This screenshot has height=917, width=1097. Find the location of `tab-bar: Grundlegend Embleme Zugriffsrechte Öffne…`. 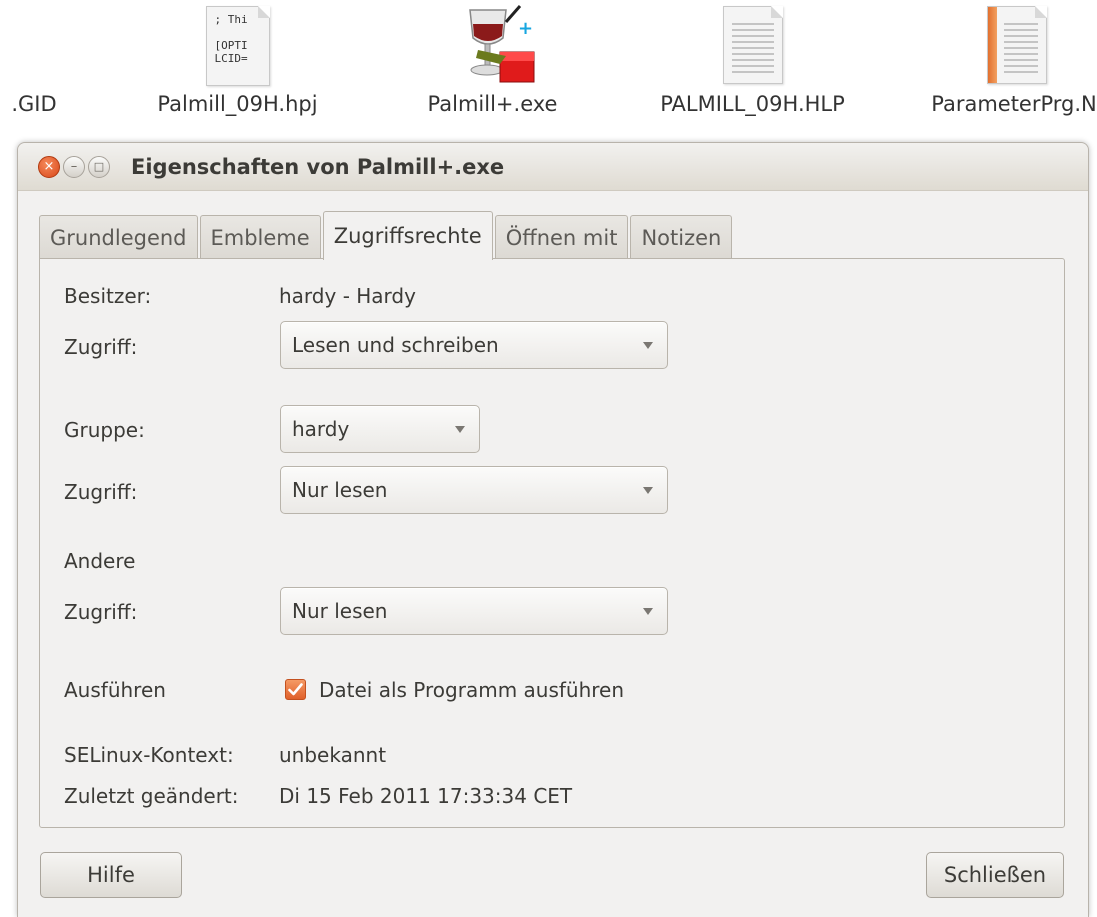

tab-bar: Grundlegend Embleme Zugriffsrechte Öffne… is located at coordinates (386, 235).